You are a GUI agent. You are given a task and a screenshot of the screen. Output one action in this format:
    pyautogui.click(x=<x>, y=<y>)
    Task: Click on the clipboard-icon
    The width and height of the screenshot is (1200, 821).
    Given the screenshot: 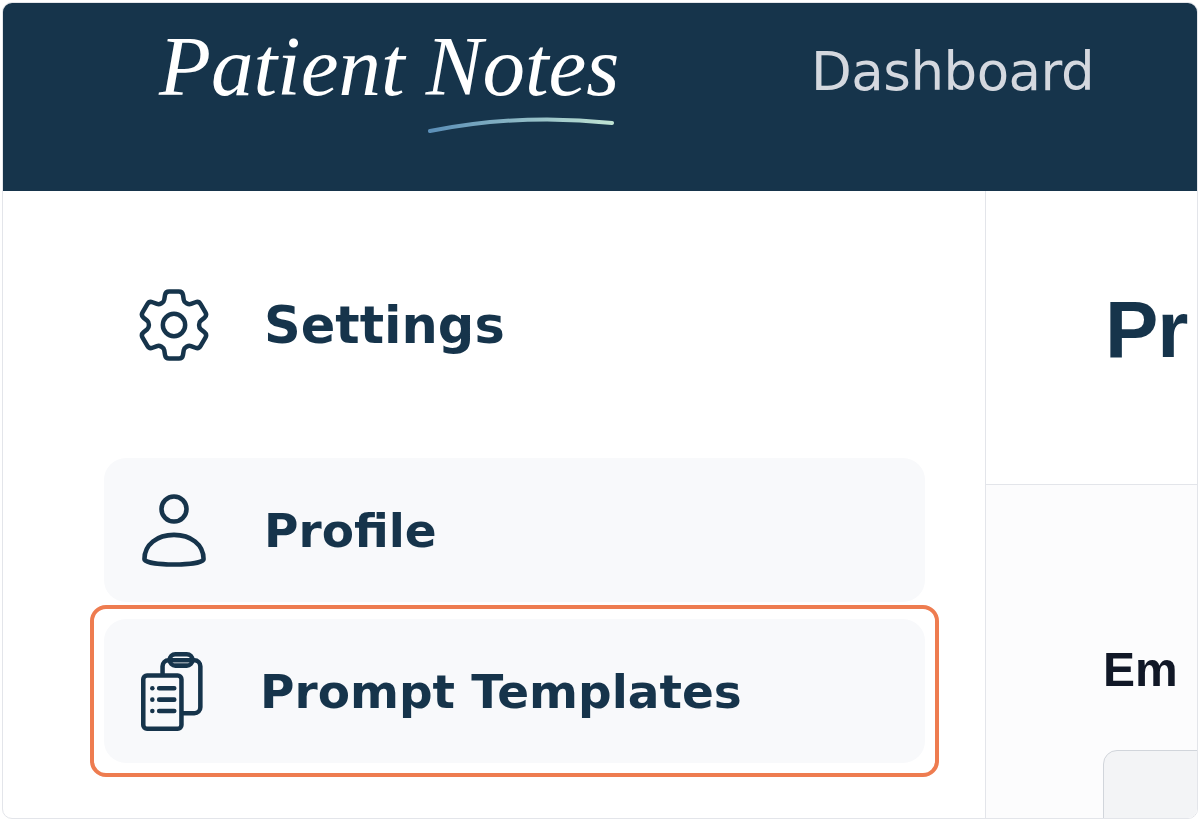 What is the action you would take?
    pyautogui.click(x=172, y=691)
    